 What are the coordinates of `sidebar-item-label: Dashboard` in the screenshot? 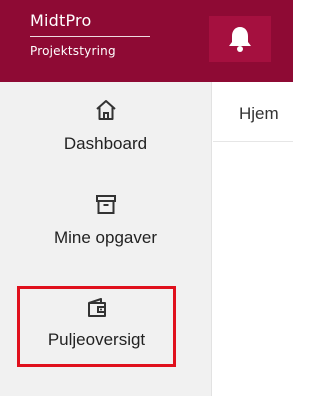 It's located at (105, 143).